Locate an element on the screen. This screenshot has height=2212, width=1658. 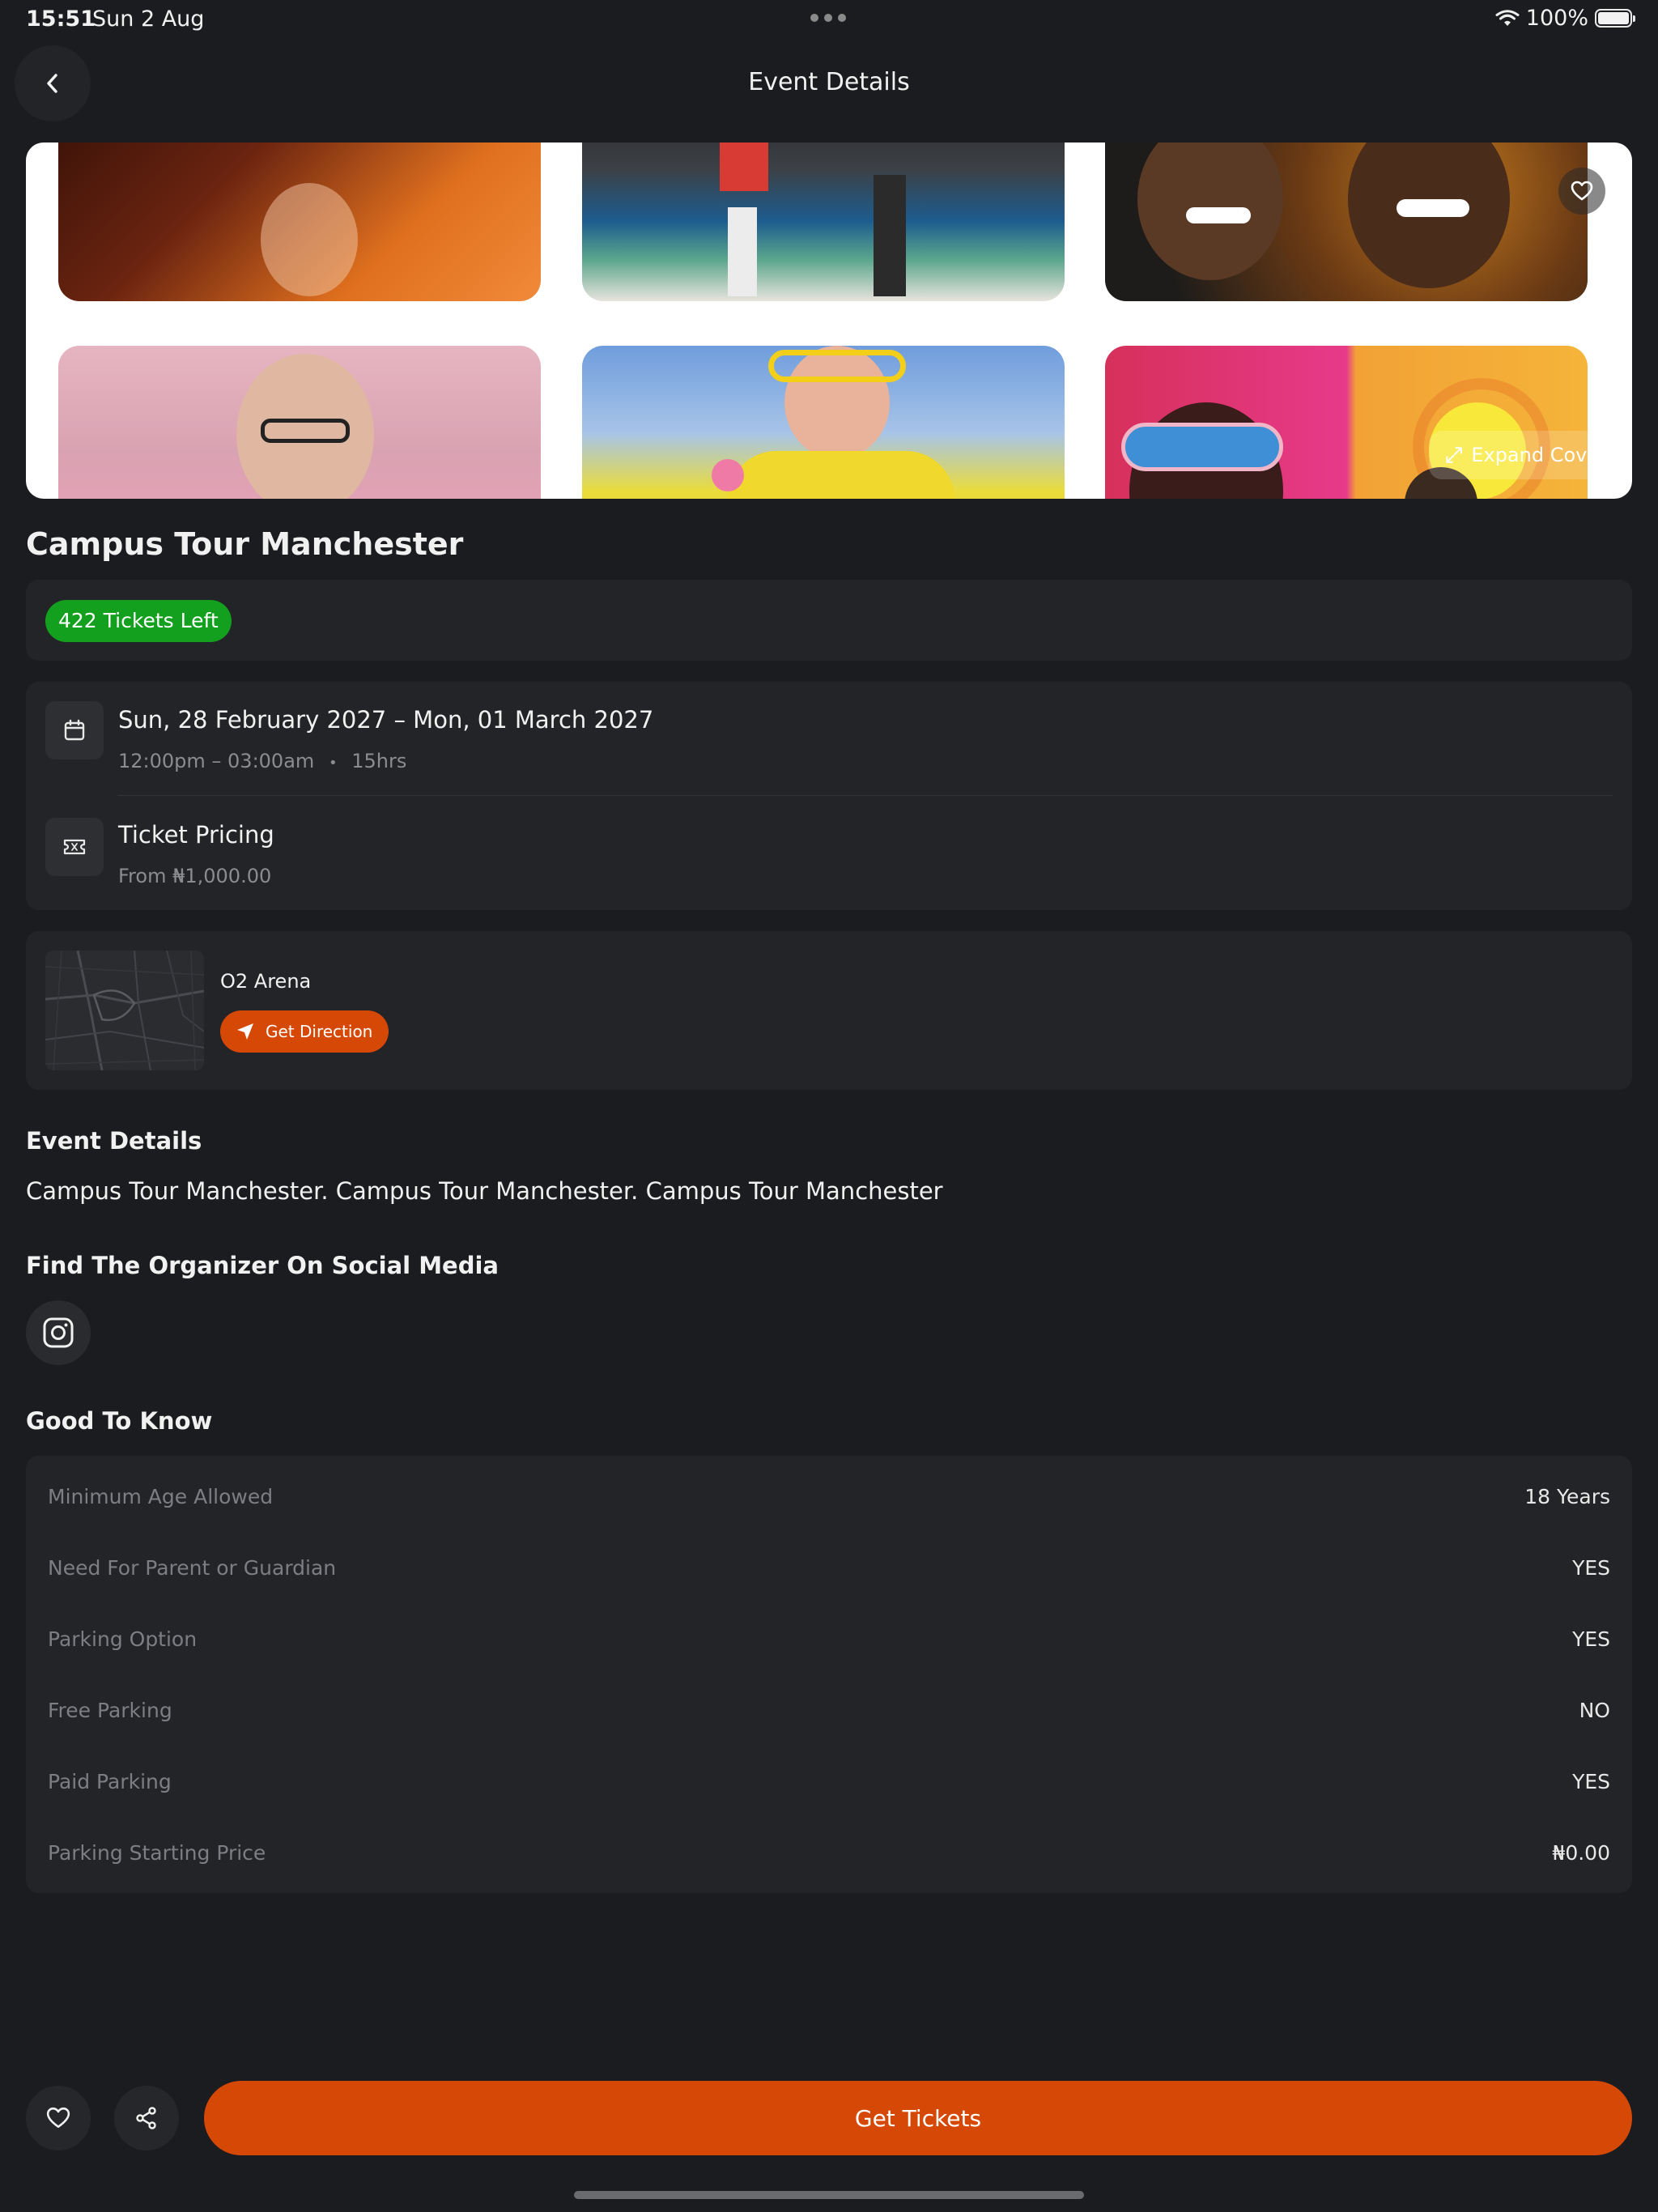
social-heading: Find The Organizer On Social Media is located at coordinates (262, 1265).